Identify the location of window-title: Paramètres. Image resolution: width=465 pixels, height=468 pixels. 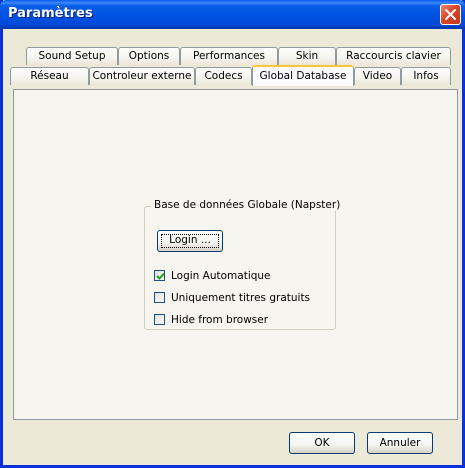
(50, 13).